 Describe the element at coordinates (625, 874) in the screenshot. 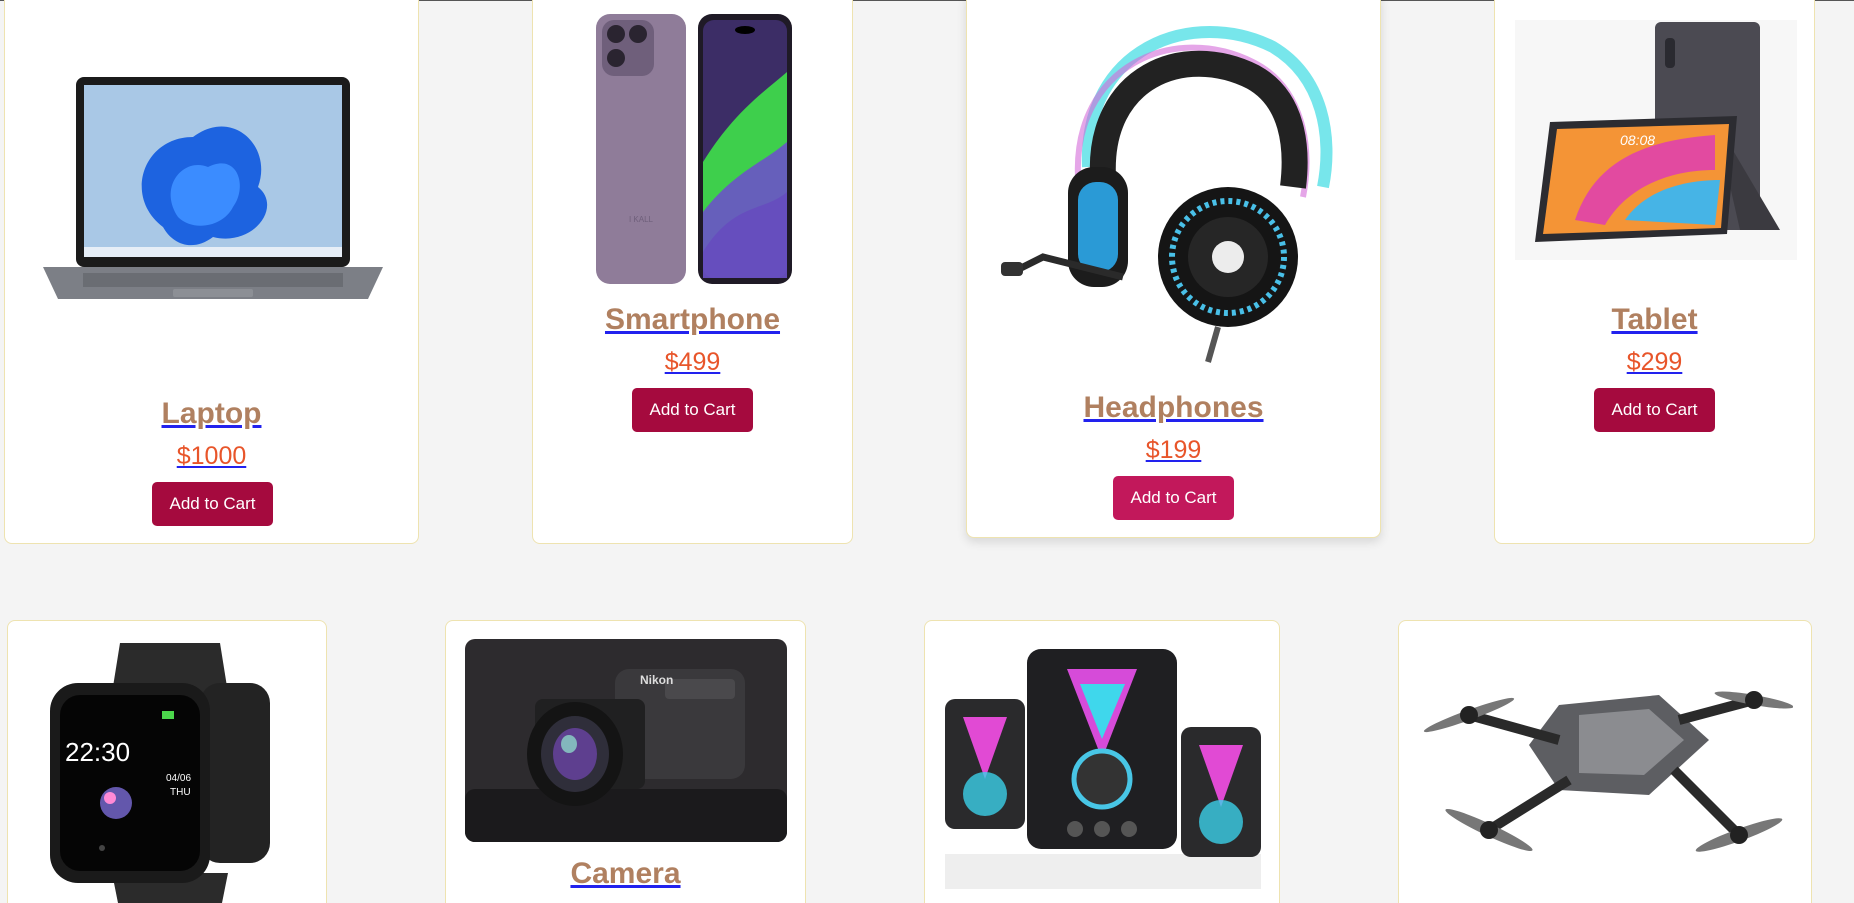

I see `product-title: Camera` at that location.